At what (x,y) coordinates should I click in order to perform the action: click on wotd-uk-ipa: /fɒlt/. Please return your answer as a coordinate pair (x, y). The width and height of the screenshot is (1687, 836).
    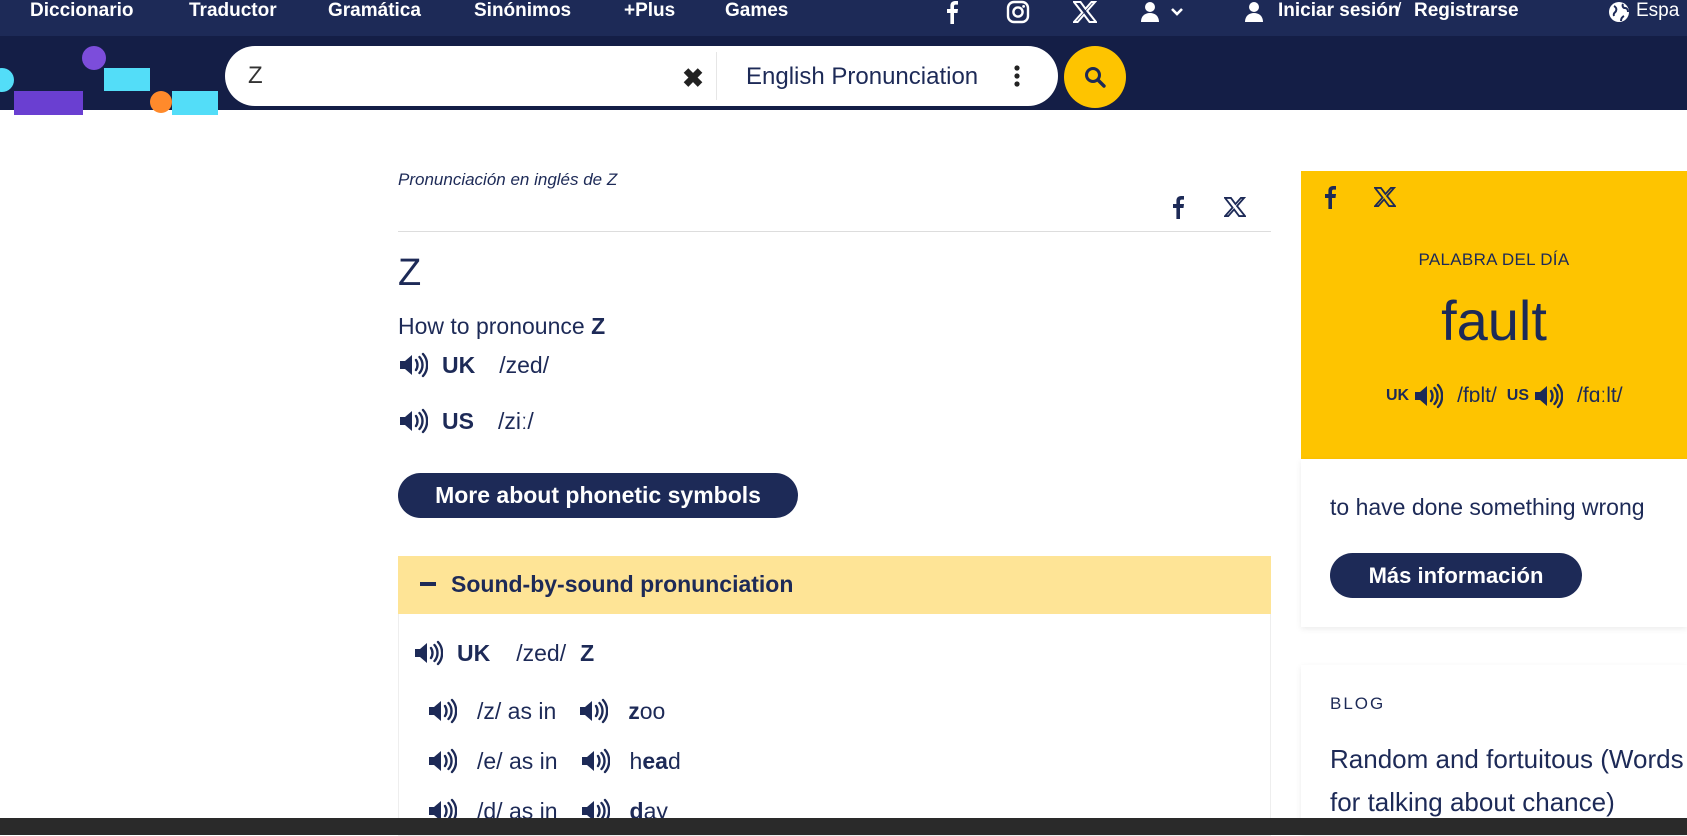
    Looking at the image, I should click on (1477, 395).